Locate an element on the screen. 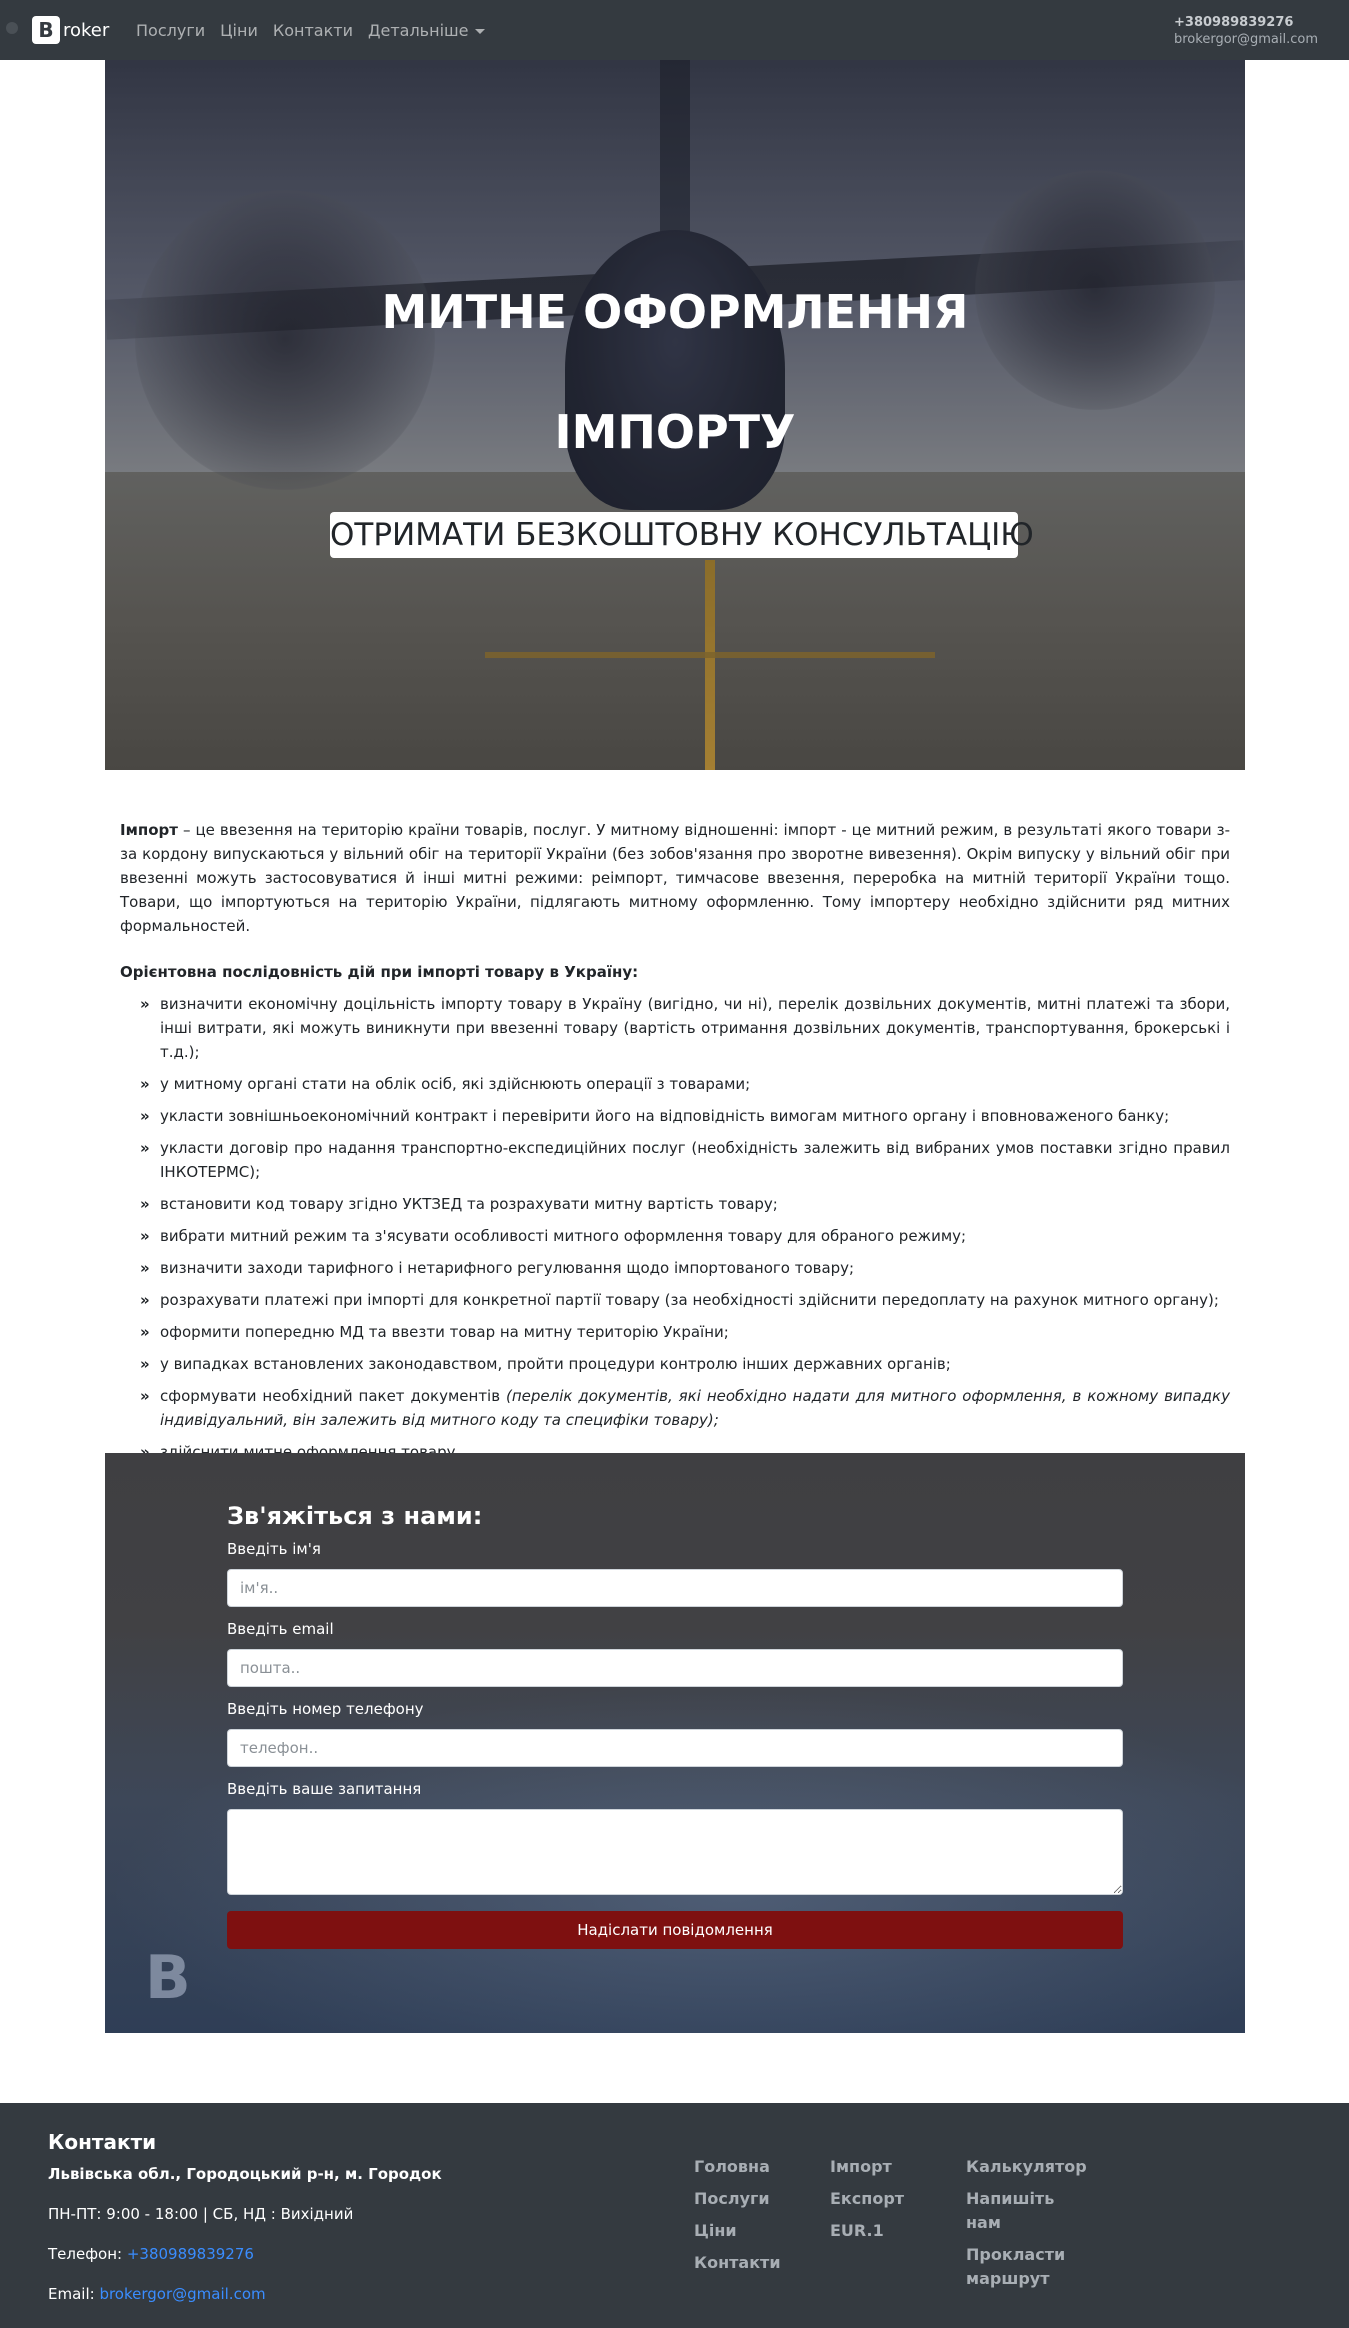 This screenshot has height=2328, width=1349. nav-dropdown-more: Детальніше is located at coordinates (426, 31).